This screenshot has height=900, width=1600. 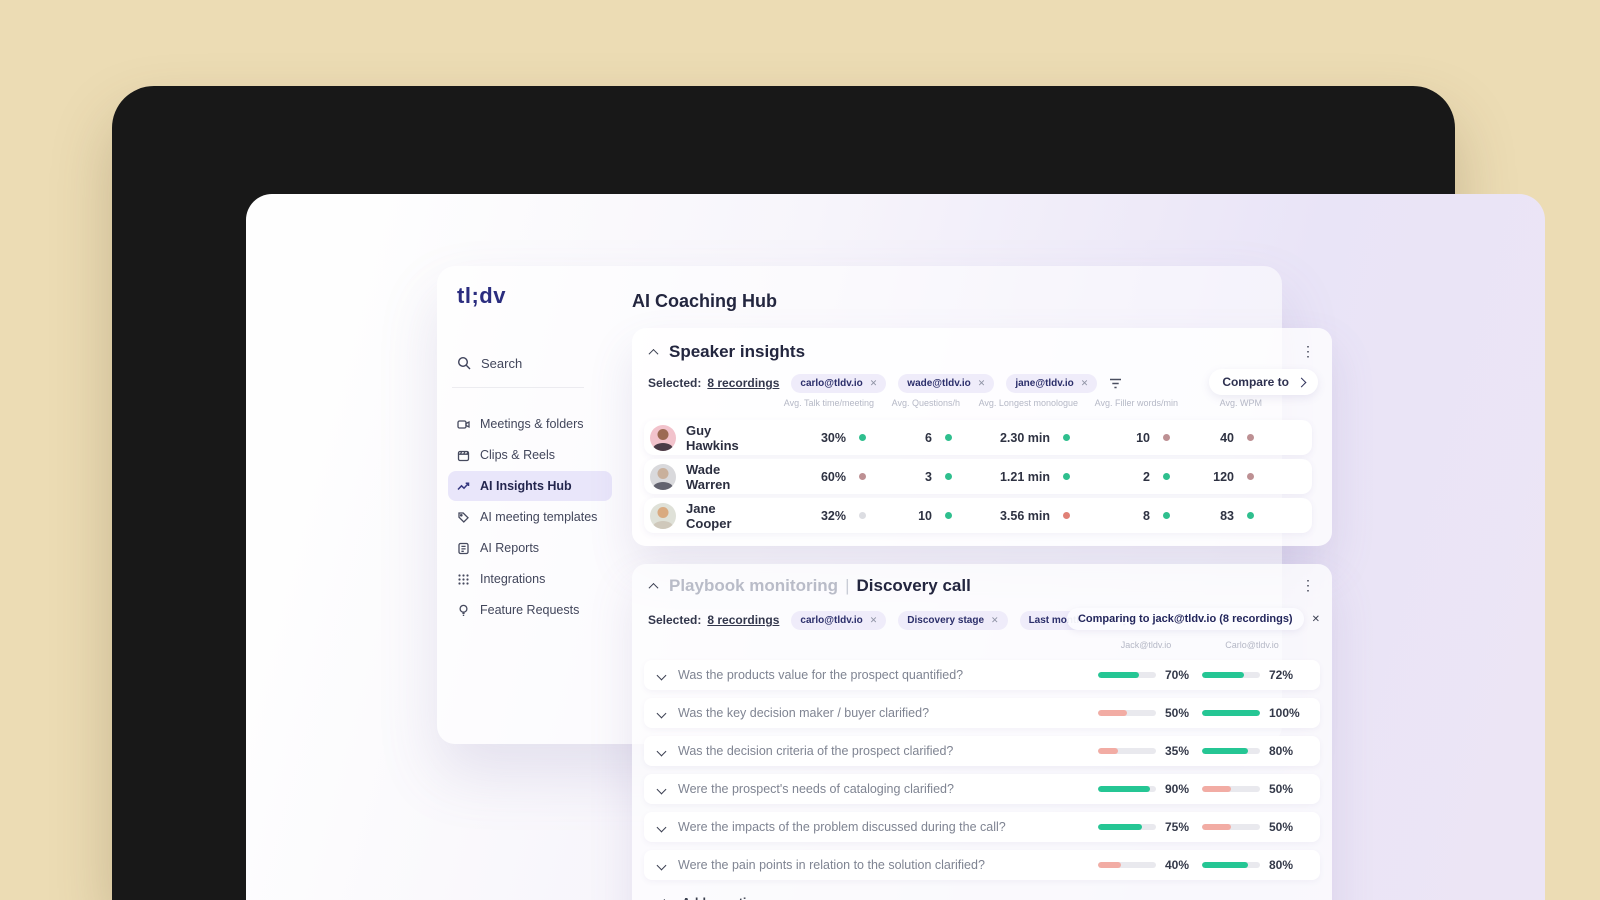 What do you see at coordinates (1252, 645) in the screenshot?
I see `comparison-column-right: Carlo@tldv.io` at bounding box center [1252, 645].